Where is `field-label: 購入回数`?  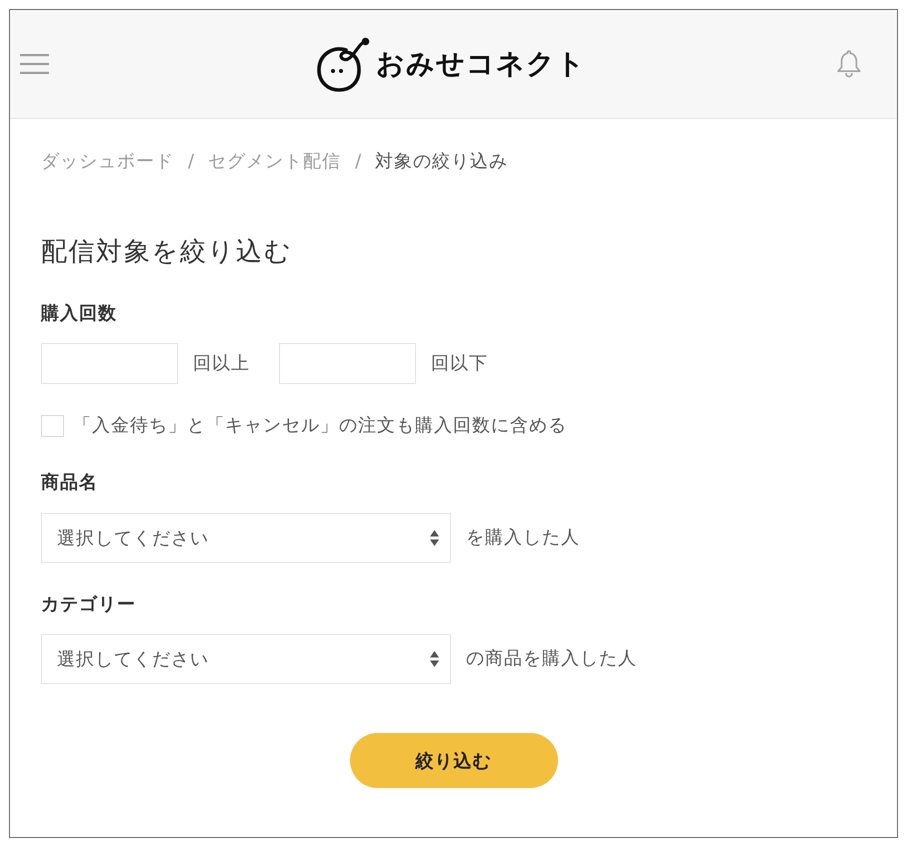 field-label: 購入回数 is located at coordinates (79, 314).